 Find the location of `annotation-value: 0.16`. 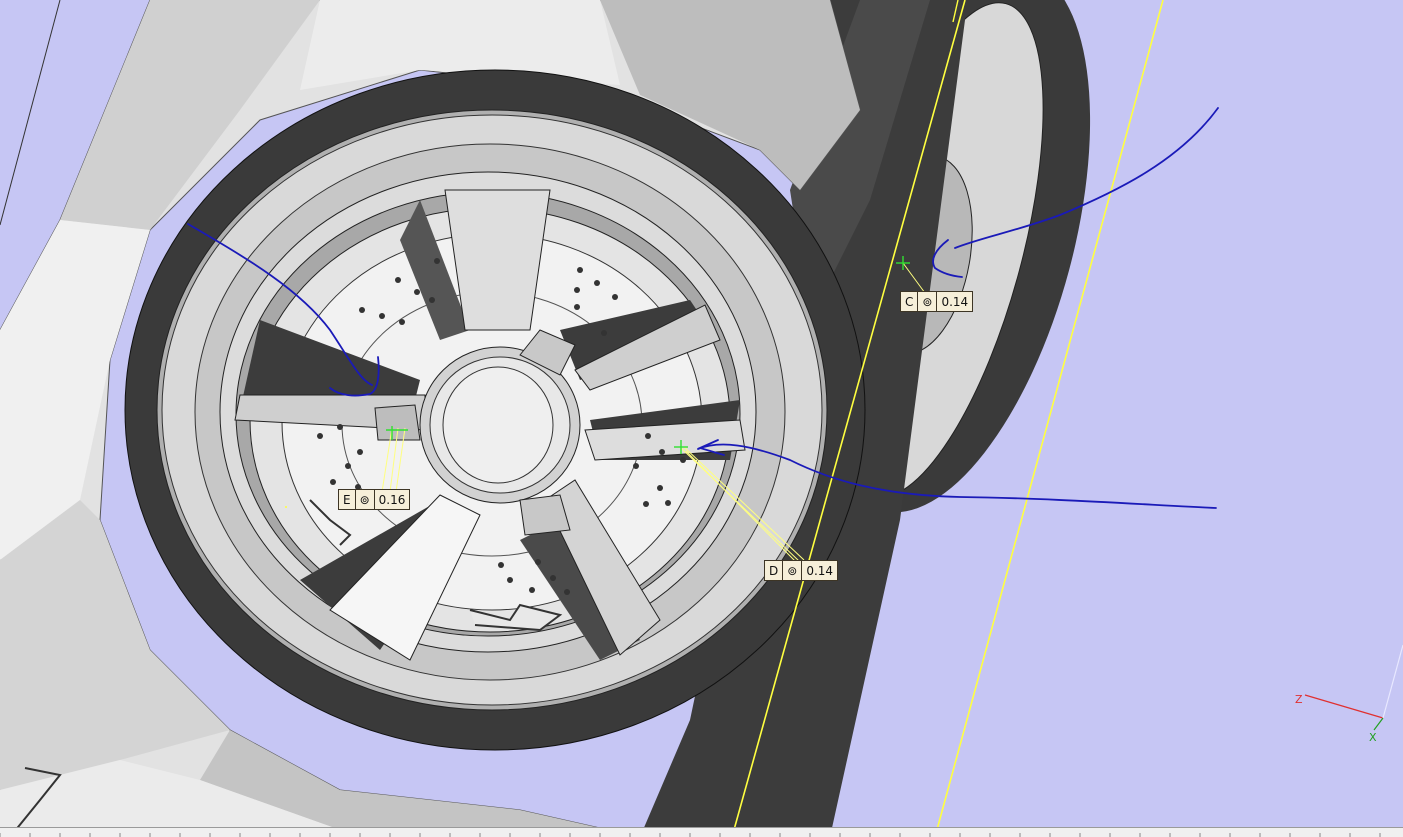

annotation-value: 0.16 is located at coordinates (392, 499).